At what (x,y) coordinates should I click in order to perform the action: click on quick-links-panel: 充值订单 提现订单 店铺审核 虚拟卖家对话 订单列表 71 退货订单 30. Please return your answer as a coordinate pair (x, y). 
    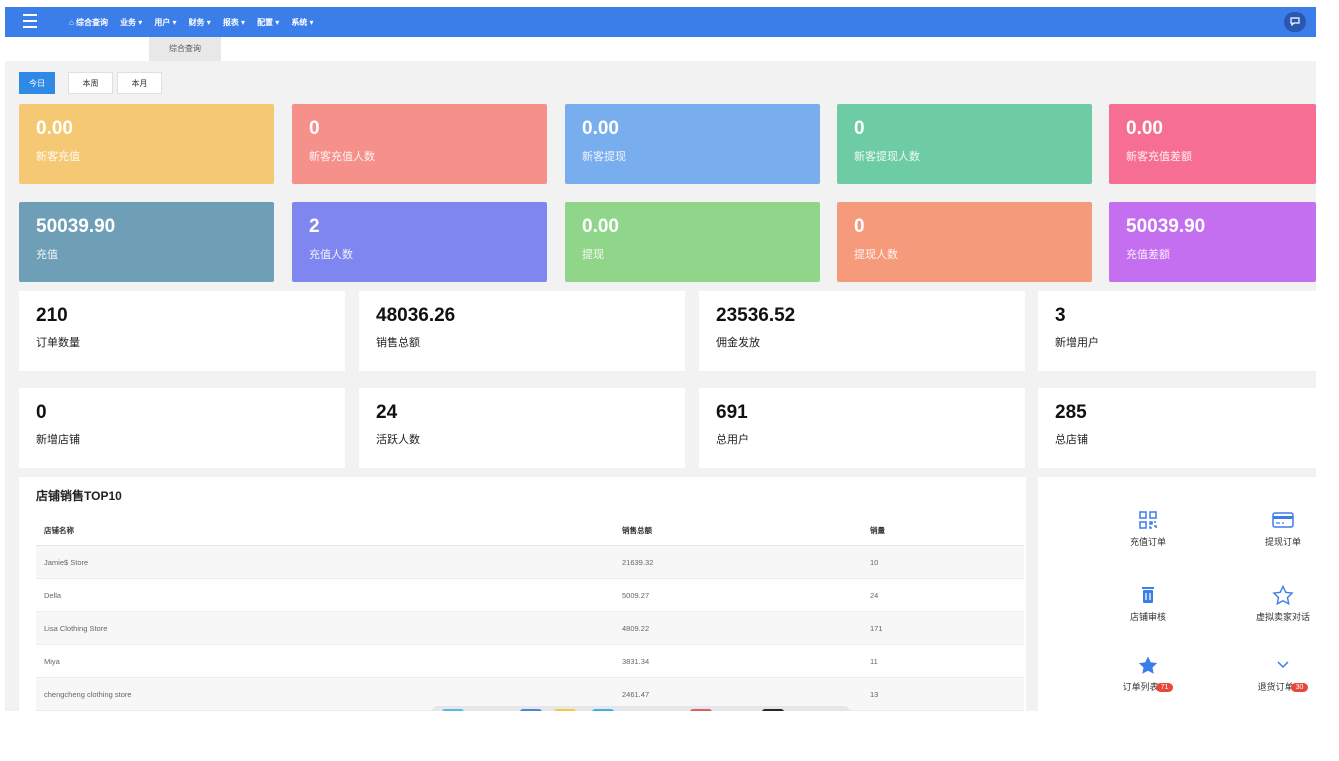
    Looking at the image, I should click on (1177, 594).